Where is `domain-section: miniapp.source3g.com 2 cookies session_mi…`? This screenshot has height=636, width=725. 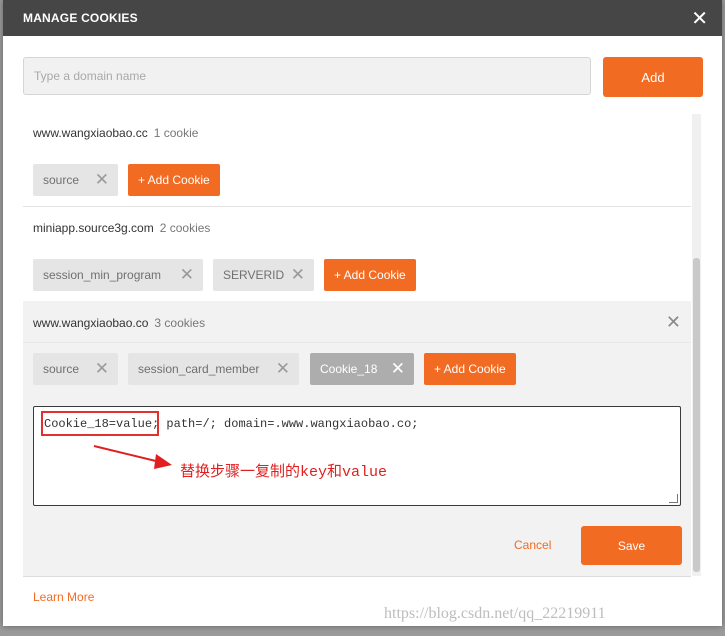
domain-section: miniapp.source3g.com 2 cookies session_mi… is located at coordinates (357, 253).